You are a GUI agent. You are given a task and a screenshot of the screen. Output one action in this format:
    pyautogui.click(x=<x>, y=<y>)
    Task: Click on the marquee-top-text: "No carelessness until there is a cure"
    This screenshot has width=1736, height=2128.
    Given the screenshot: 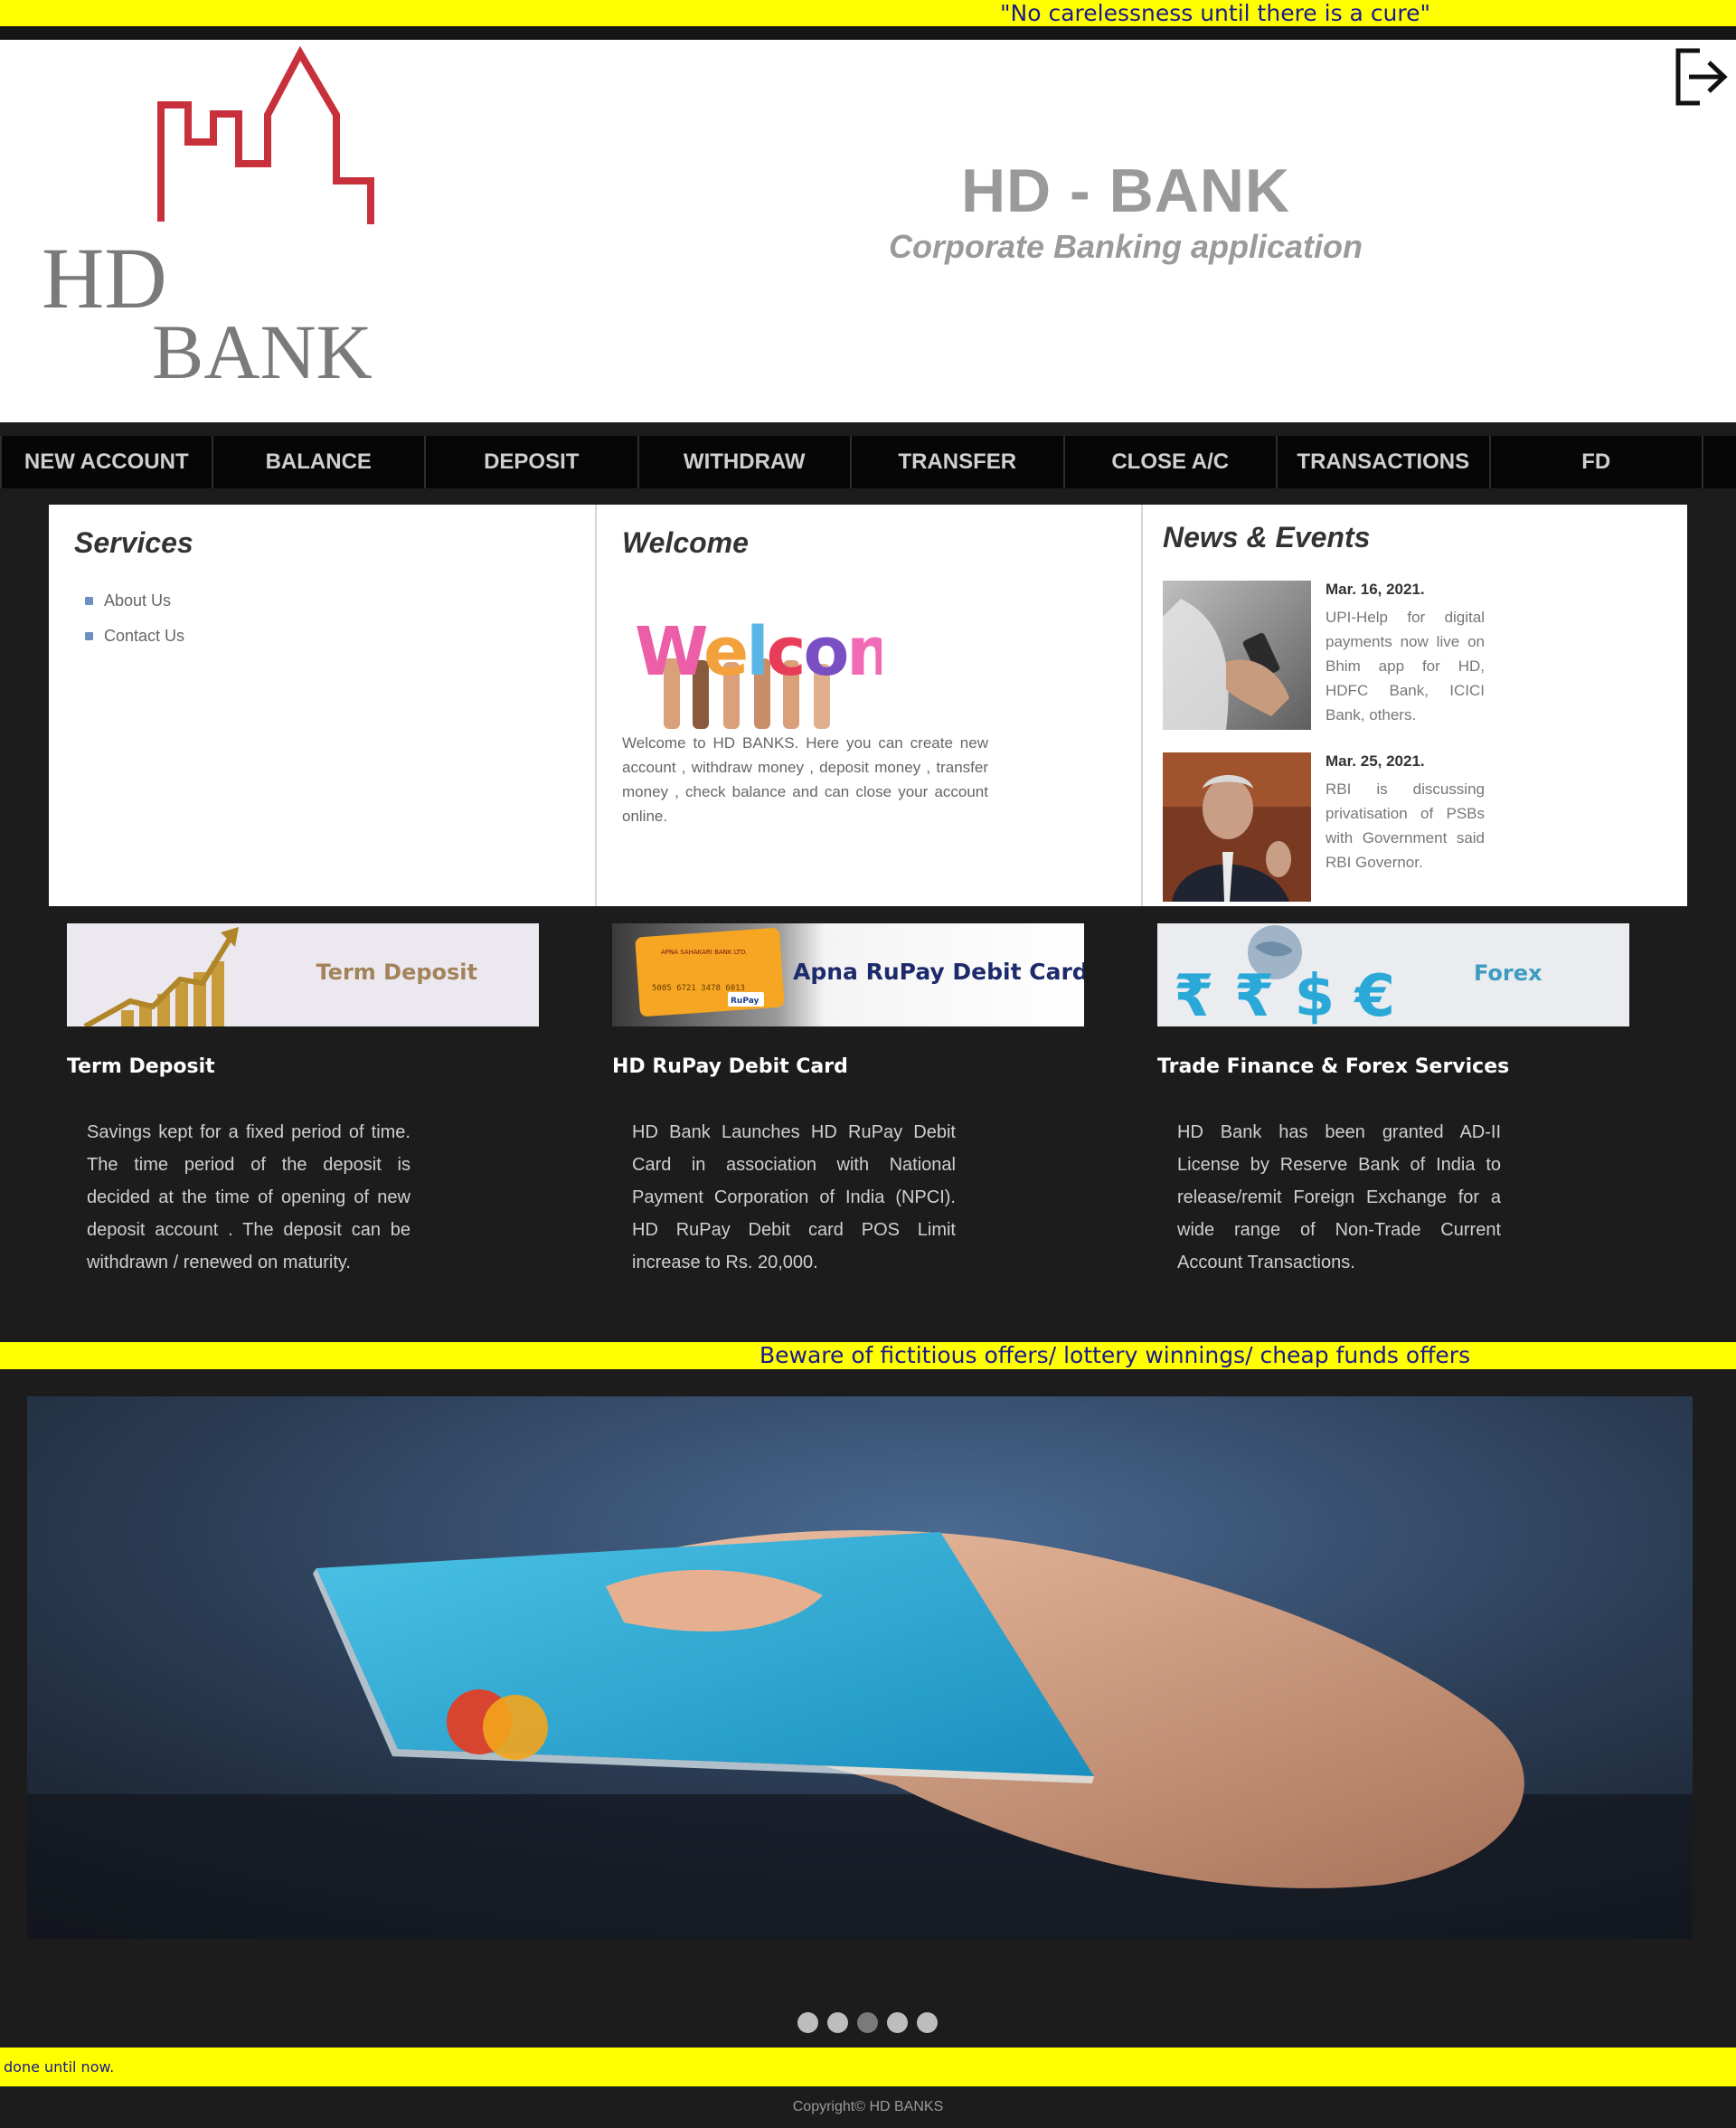 What is the action you would take?
    pyautogui.click(x=1216, y=13)
    